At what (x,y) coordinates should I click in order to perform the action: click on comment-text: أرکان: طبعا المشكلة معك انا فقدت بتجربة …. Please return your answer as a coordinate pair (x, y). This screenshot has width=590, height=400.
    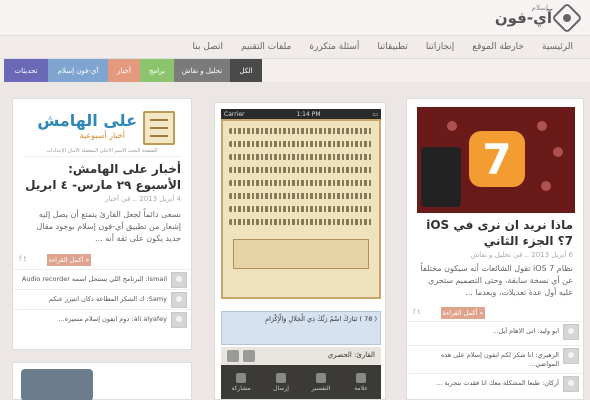
    Looking at the image, I should click on (497, 383).